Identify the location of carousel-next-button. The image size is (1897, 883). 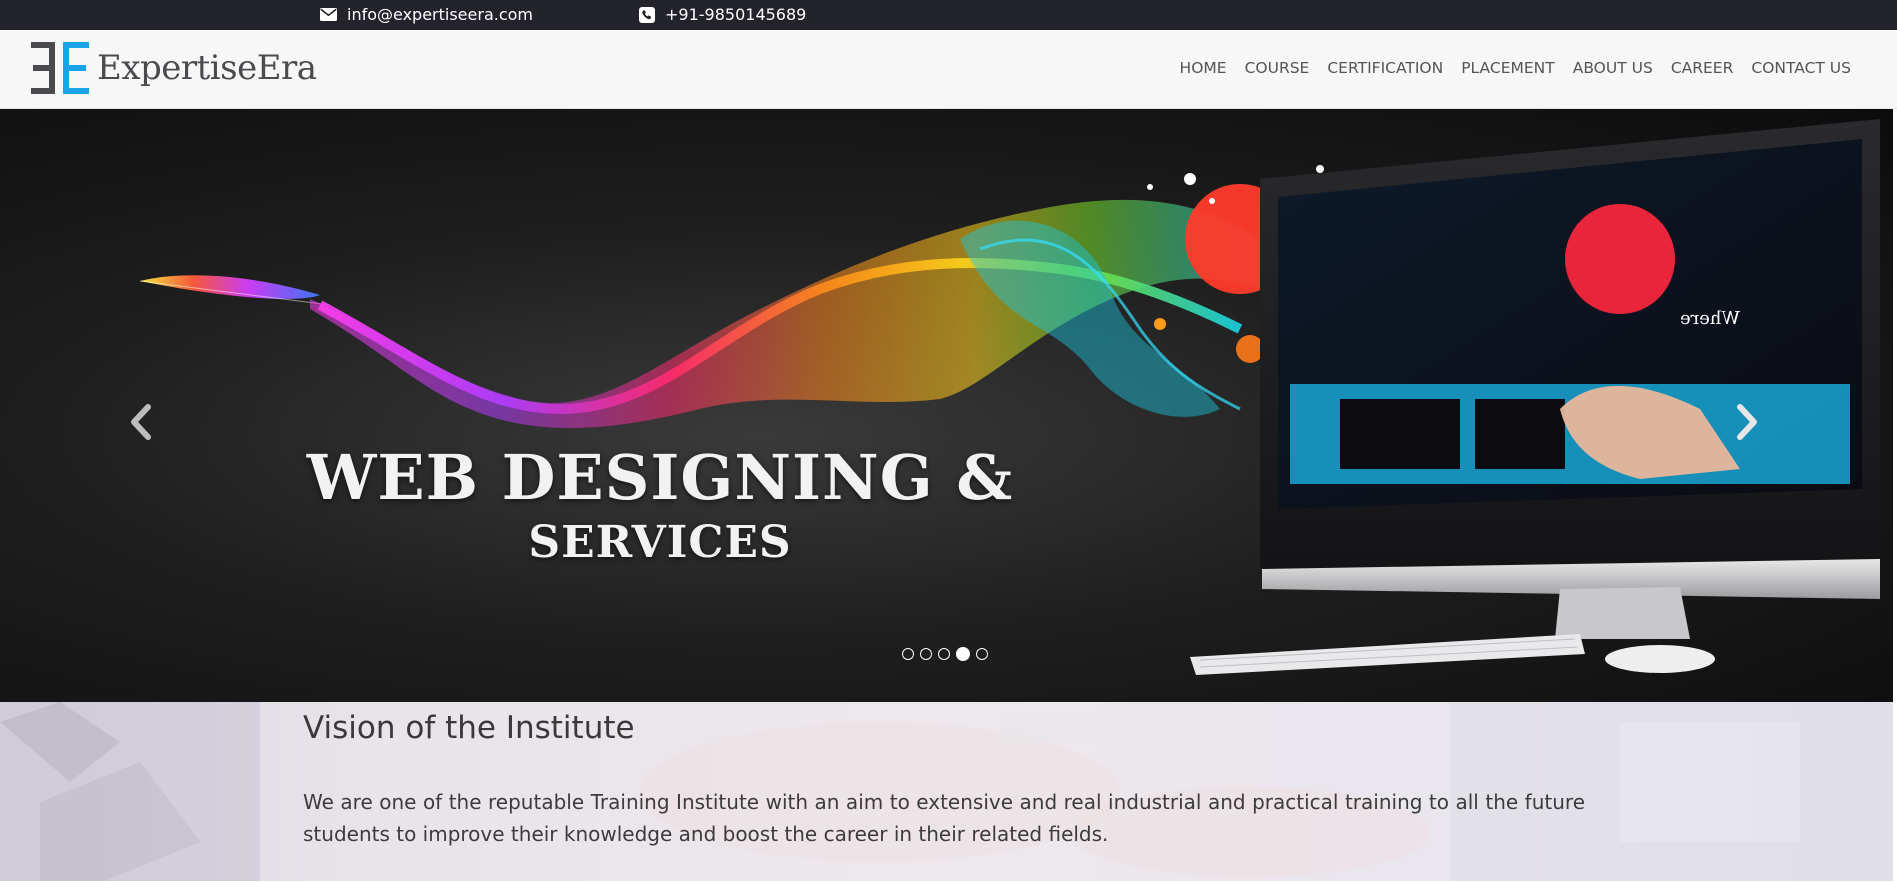
(1747, 424).